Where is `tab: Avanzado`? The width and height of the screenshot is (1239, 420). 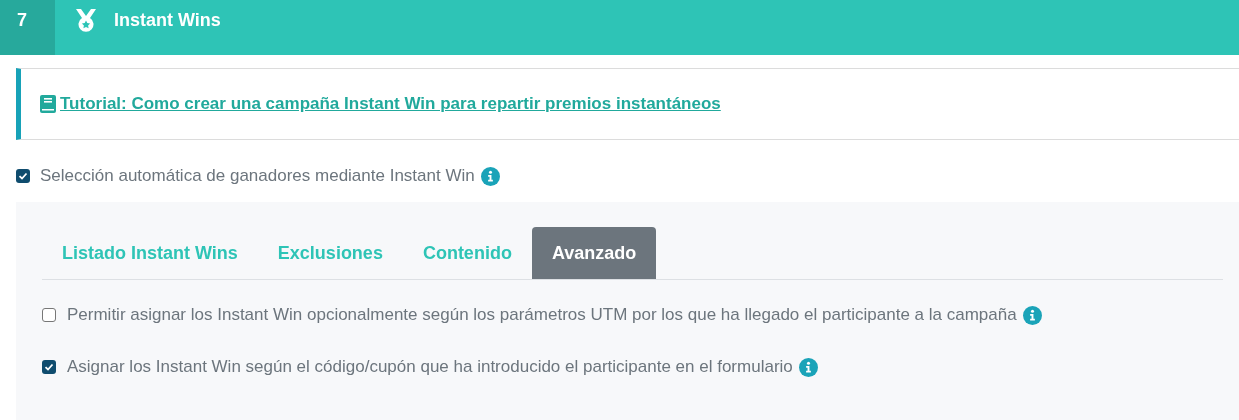
tab: Avanzado is located at coordinates (594, 253).